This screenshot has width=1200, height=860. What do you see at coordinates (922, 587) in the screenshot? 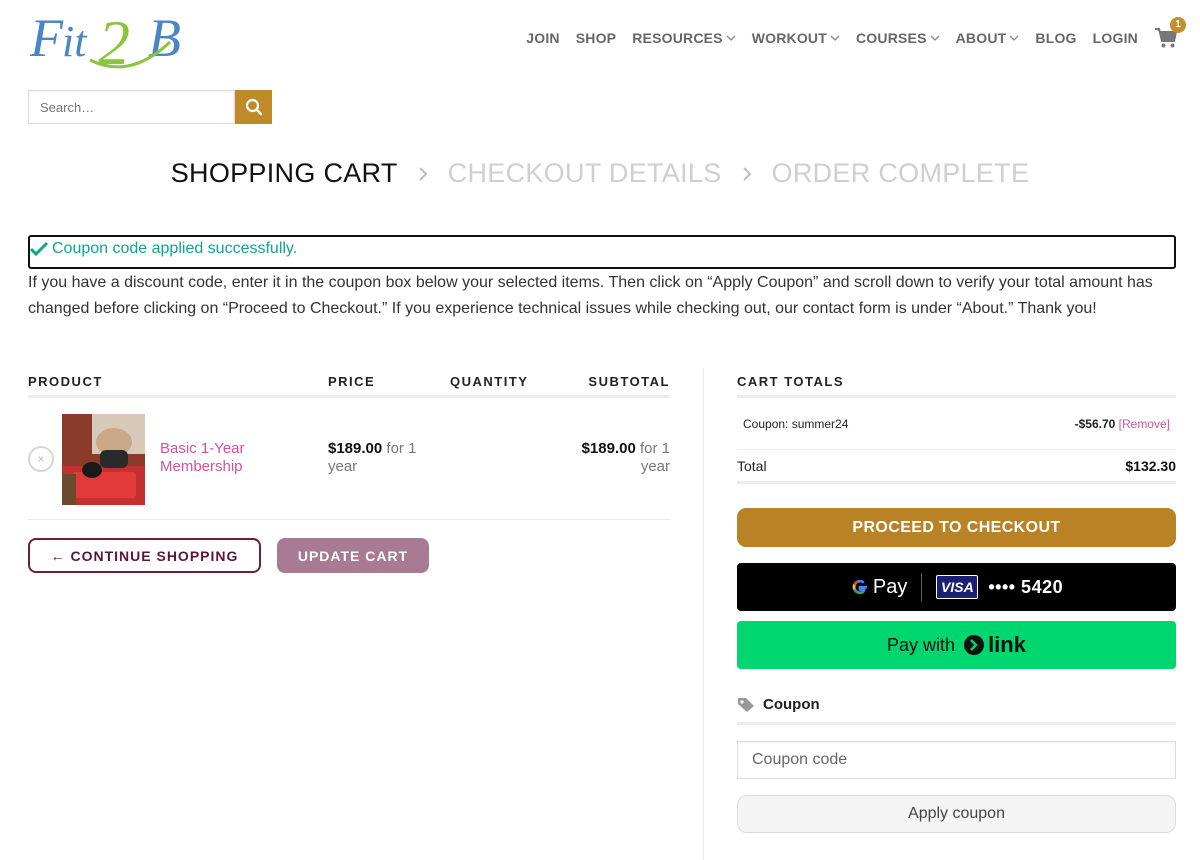
I see `gpay-divider` at bounding box center [922, 587].